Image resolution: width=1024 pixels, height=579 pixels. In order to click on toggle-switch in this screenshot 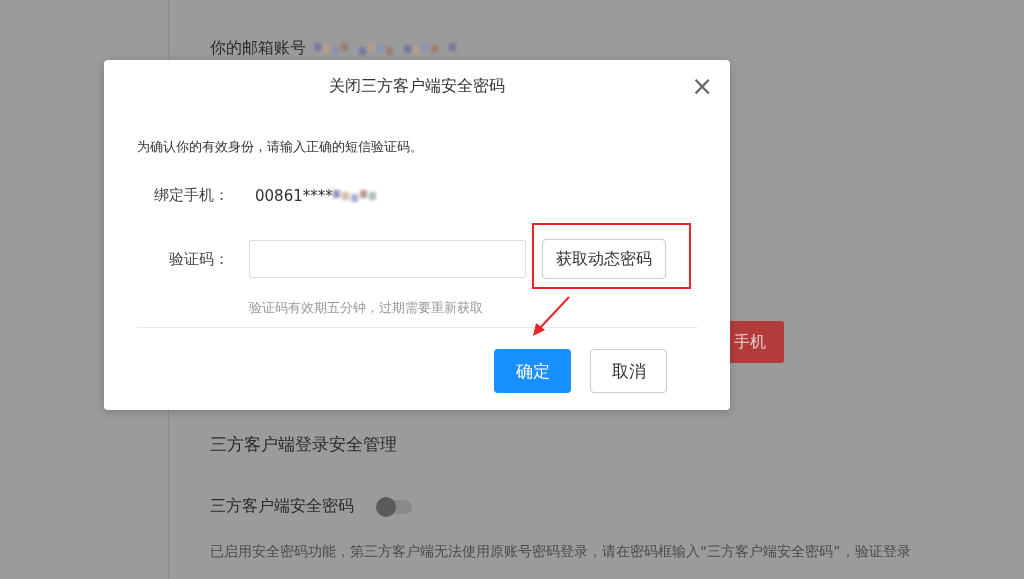, I will do `click(395, 506)`.